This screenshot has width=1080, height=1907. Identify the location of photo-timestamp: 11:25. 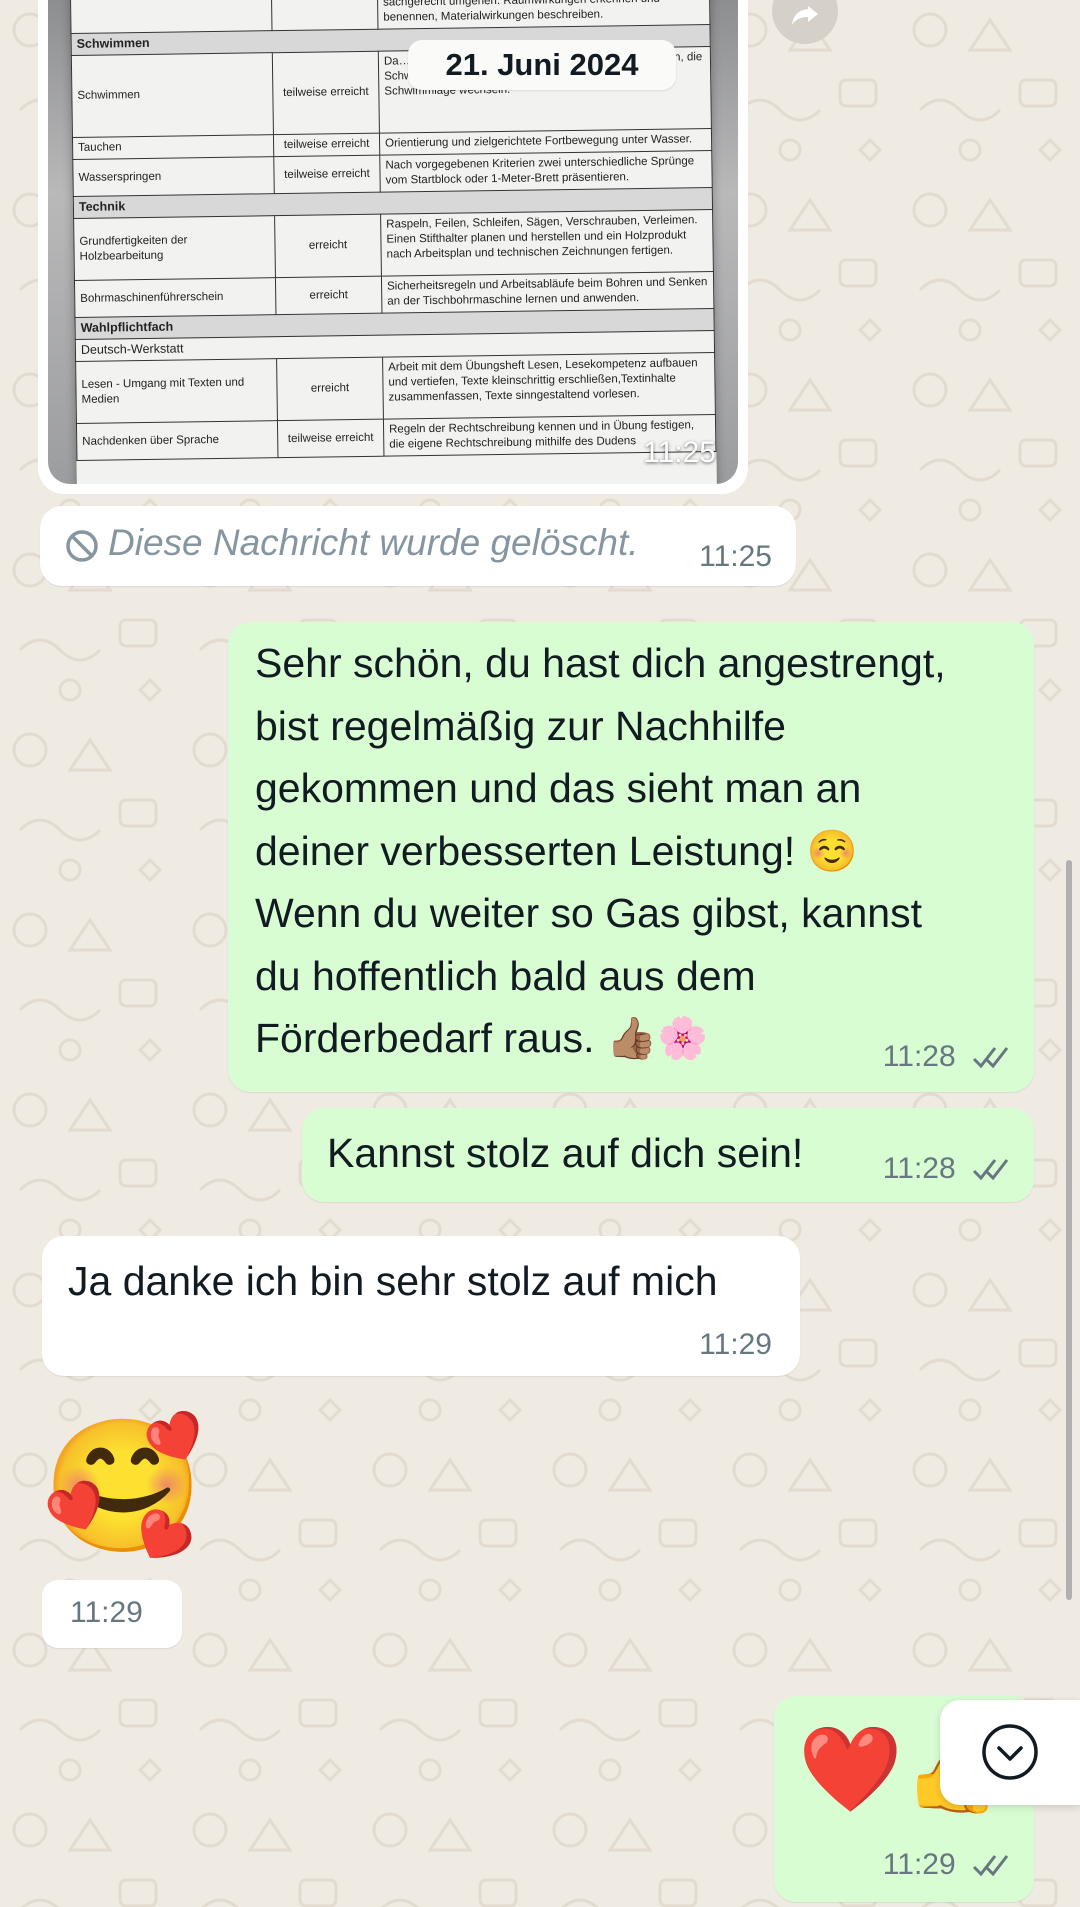
(679, 452).